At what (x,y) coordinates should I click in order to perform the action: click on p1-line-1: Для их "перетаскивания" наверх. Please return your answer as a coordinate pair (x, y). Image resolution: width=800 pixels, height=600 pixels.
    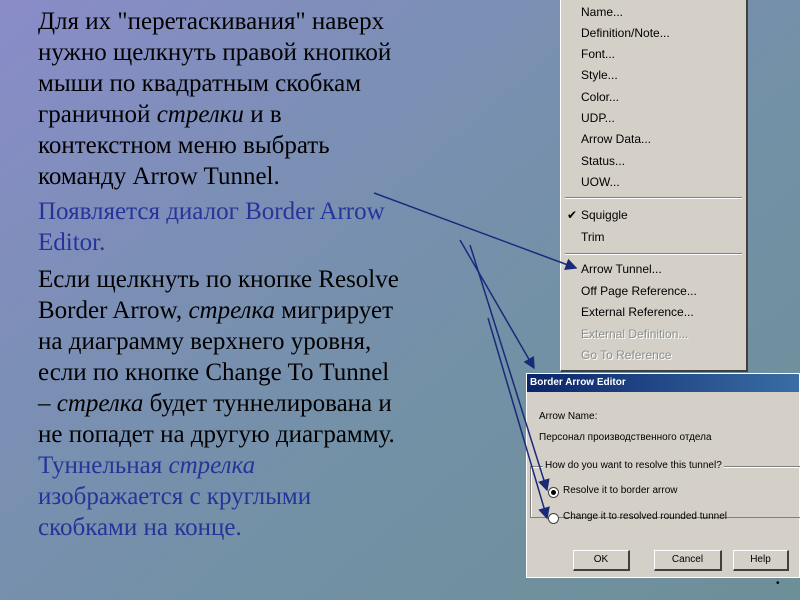
    Looking at the image, I should click on (211, 21).